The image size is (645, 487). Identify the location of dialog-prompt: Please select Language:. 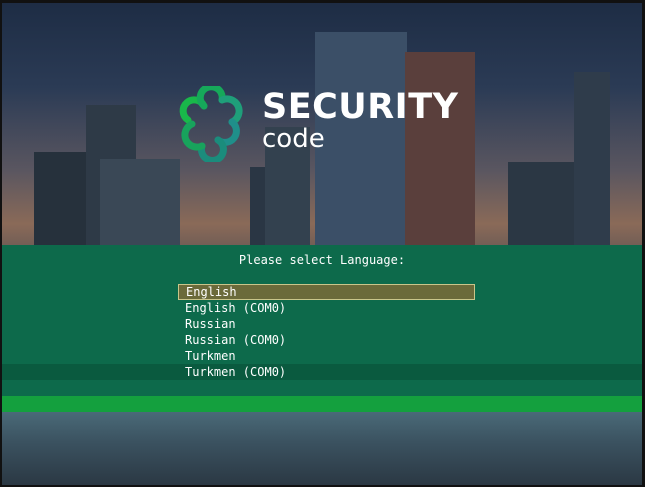
(322, 260).